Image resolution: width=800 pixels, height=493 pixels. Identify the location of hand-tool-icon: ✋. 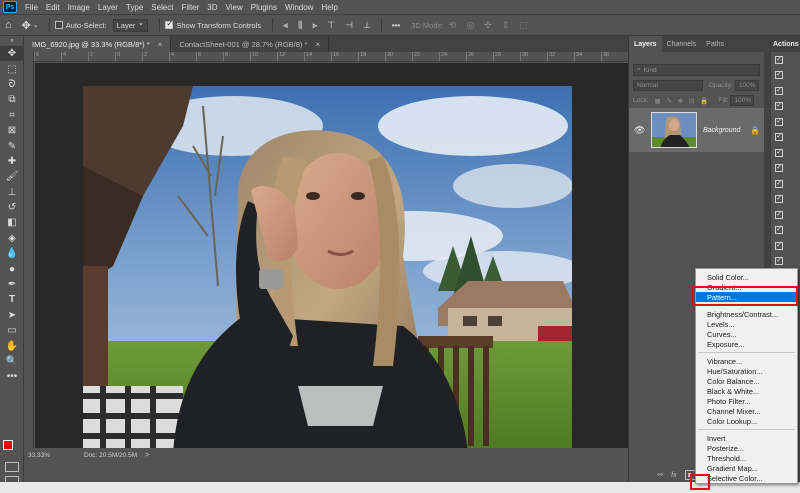
(12, 345).